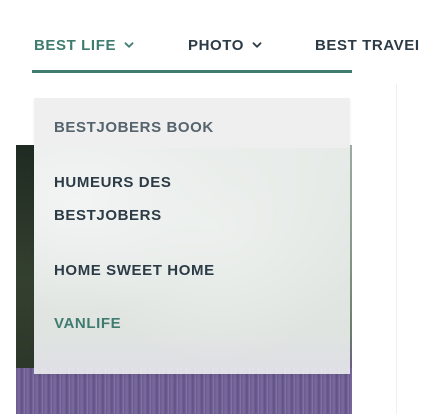 The height and width of the screenshot is (414, 443). I want to click on dropdown-item-humeurs-des-bestjobers-line2: BESTJOBERS, so click(108, 215).